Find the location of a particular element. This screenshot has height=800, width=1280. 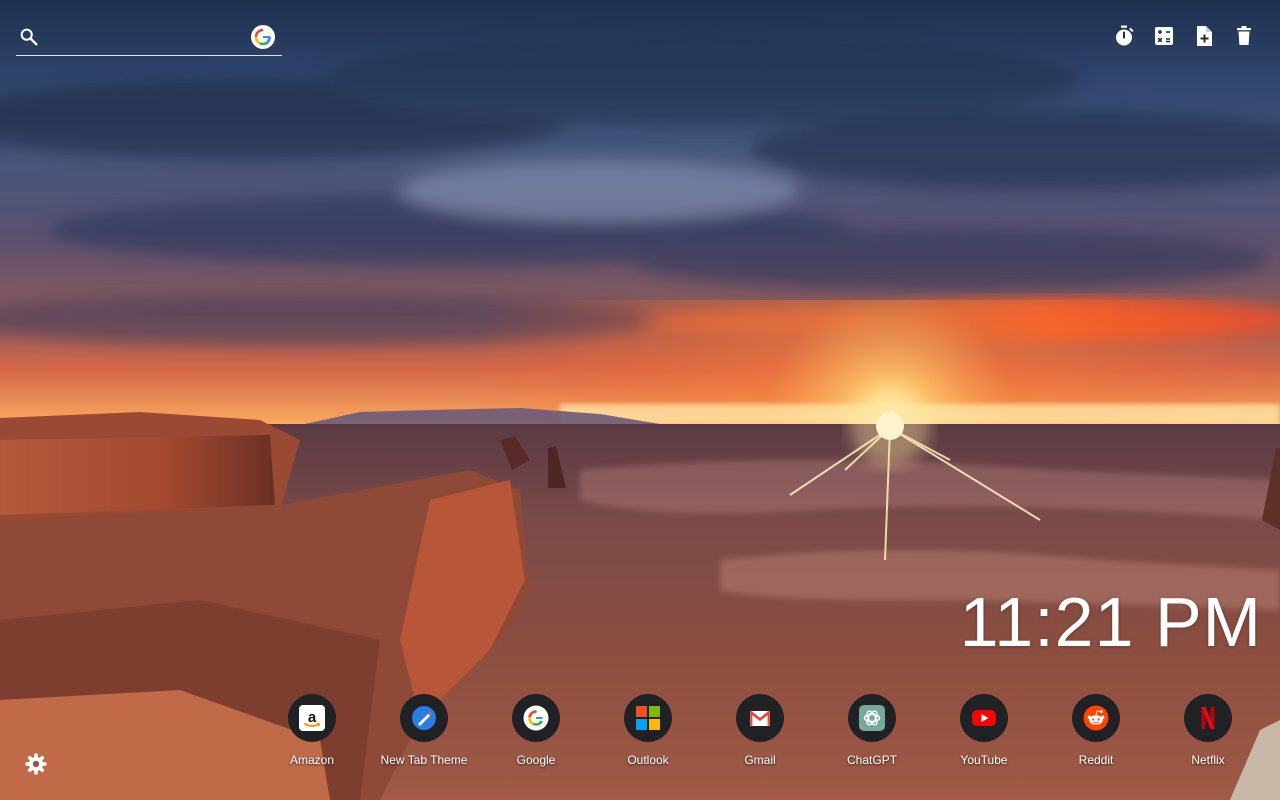

shortcut-label: YouTube is located at coordinates (984, 760).